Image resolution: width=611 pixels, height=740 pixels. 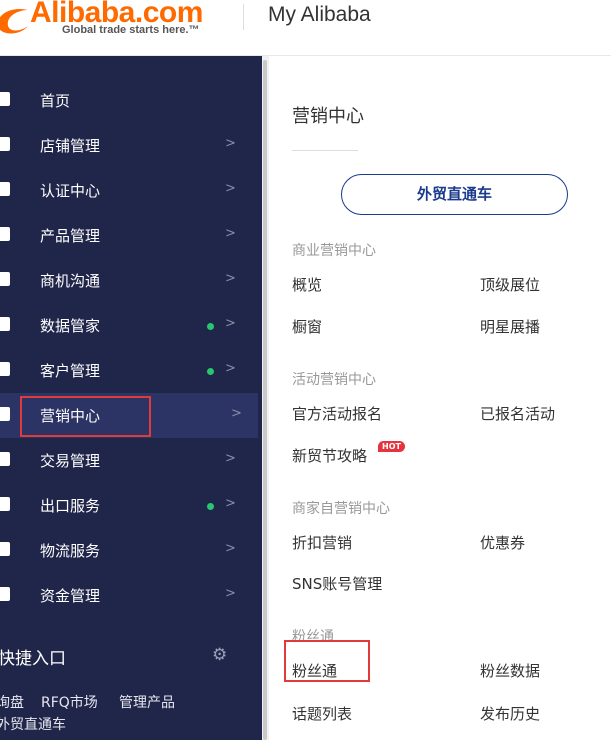 What do you see at coordinates (502, 542) in the screenshot?
I see `link-coupons: 优惠券` at bounding box center [502, 542].